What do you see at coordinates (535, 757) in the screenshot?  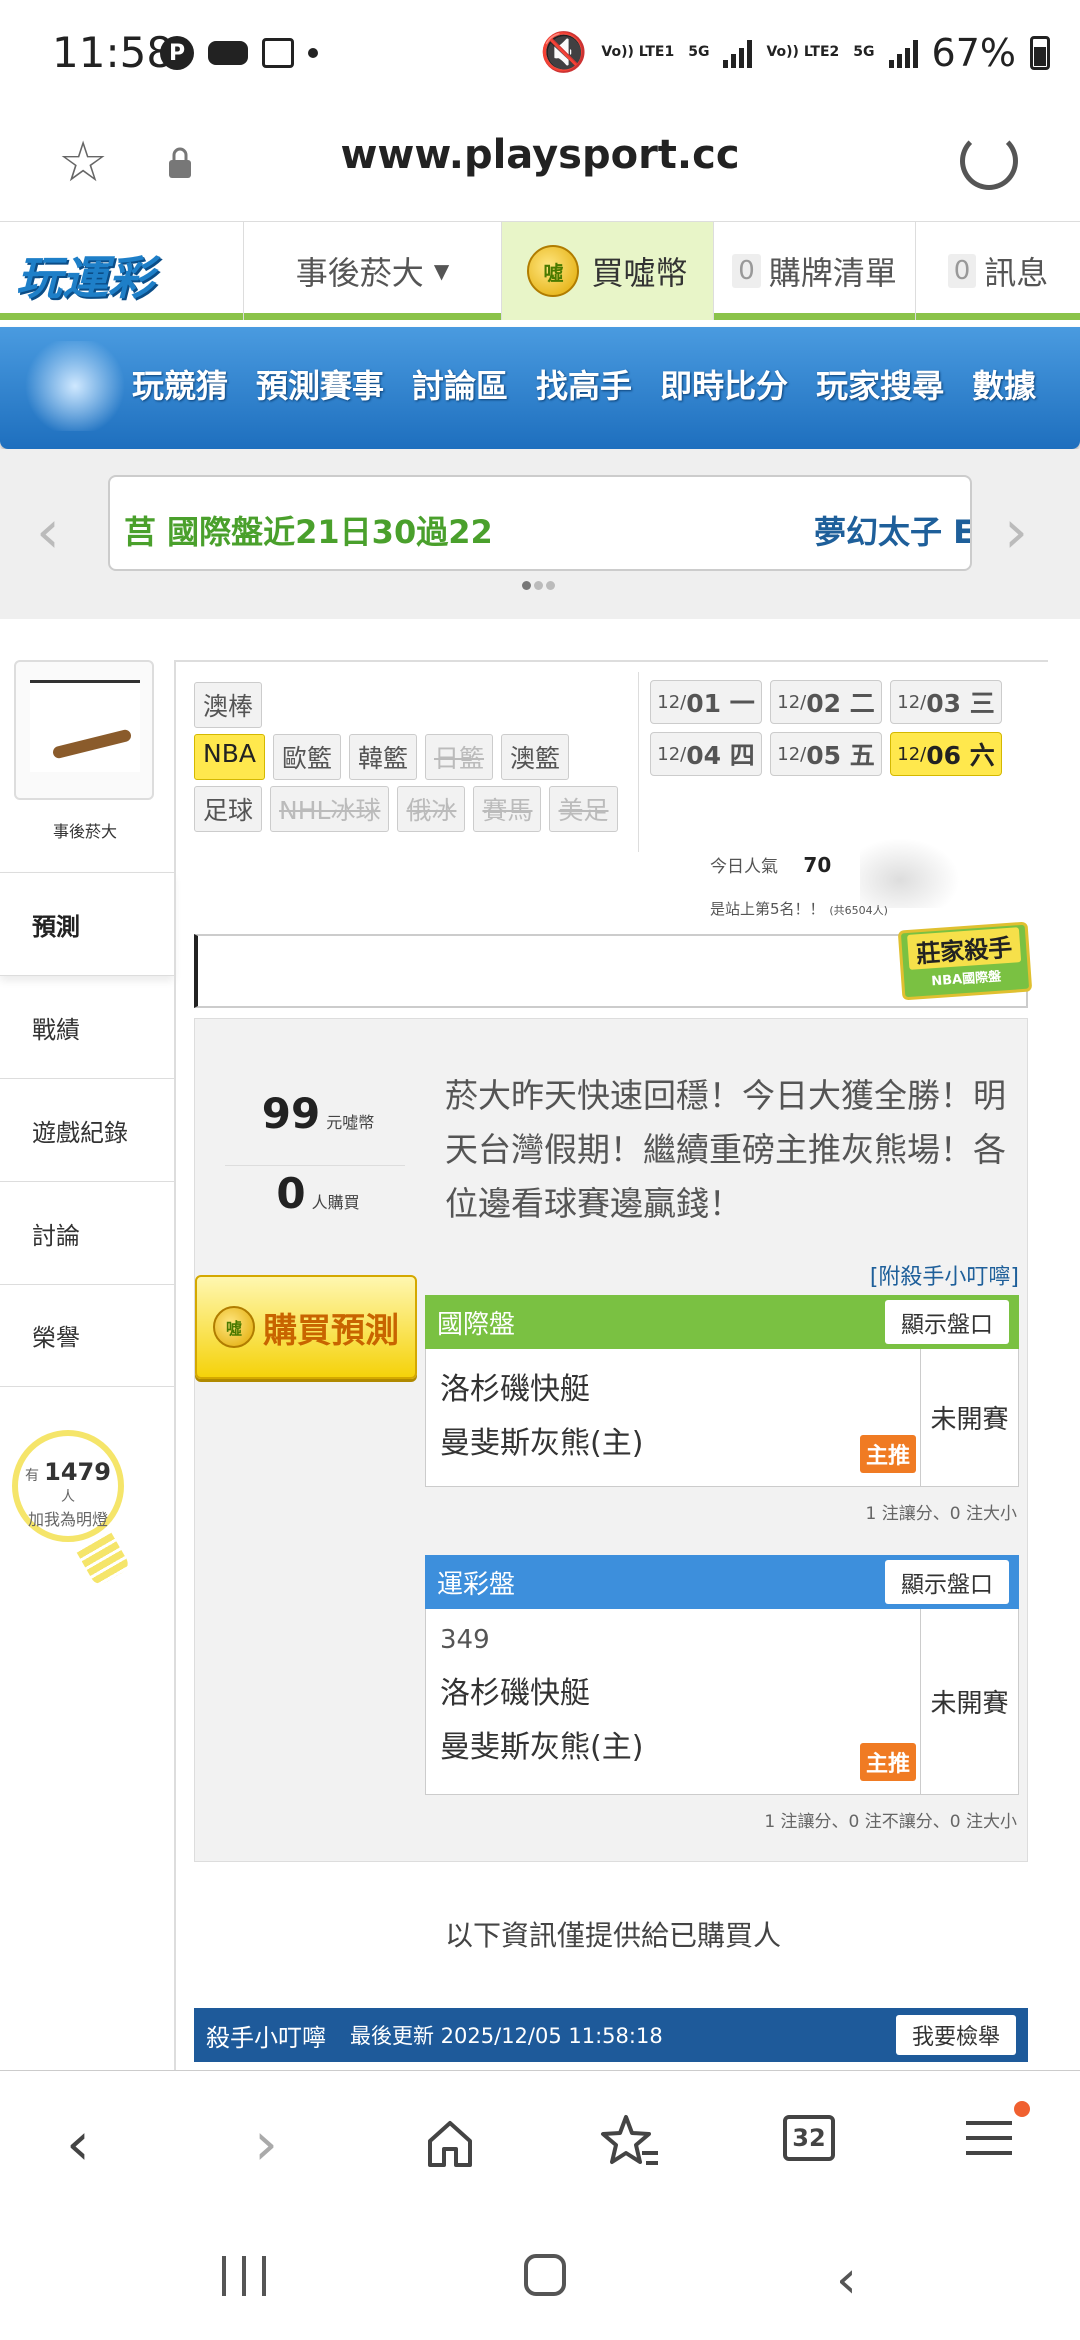 I see `league-tag: 澳籃` at bounding box center [535, 757].